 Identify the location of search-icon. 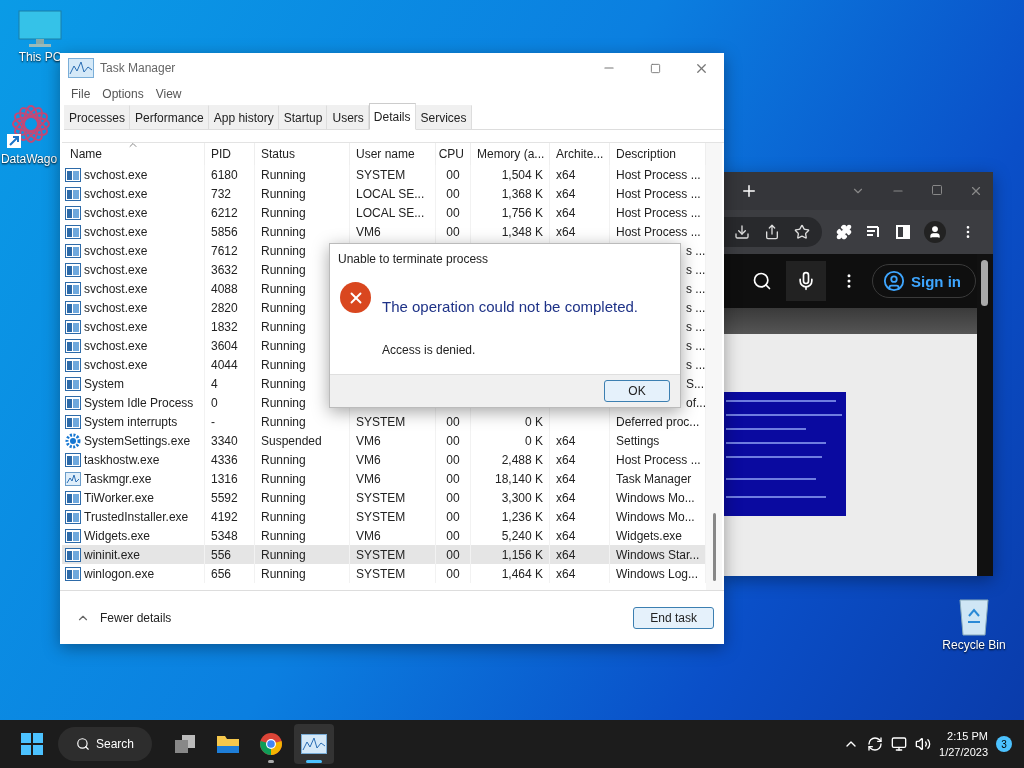
(762, 281).